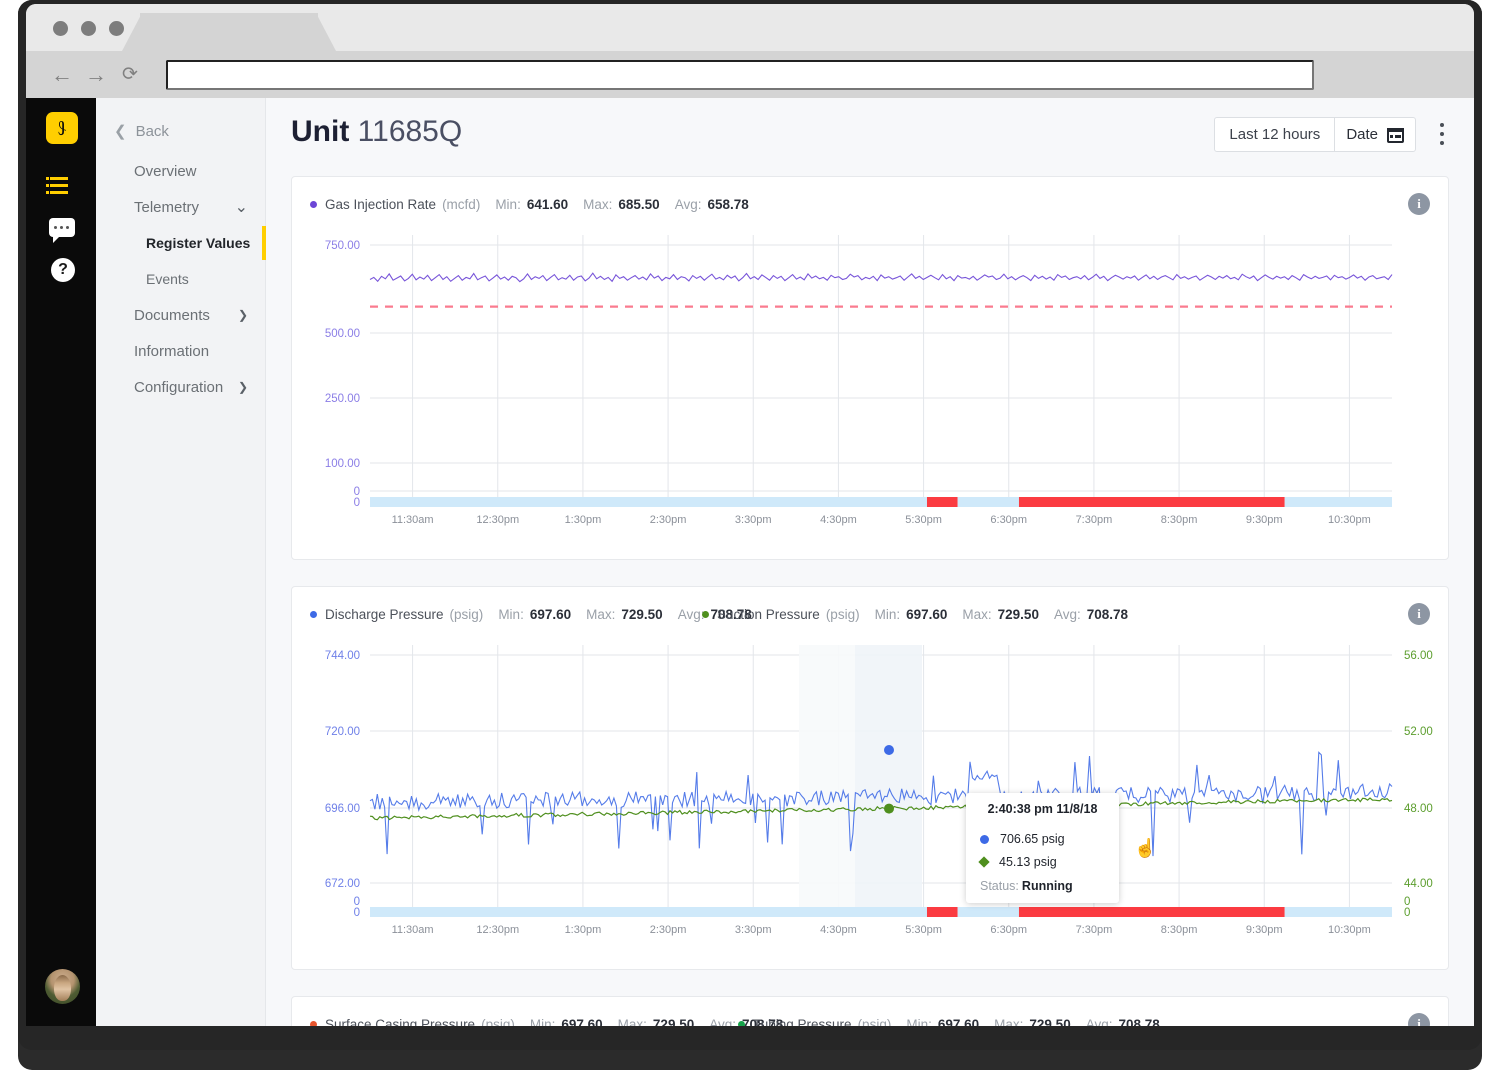 The width and height of the screenshot is (1500, 1092). What do you see at coordinates (1264, 930) in the screenshot?
I see `svg-text: 9:30pm` at bounding box center [1264, 930].